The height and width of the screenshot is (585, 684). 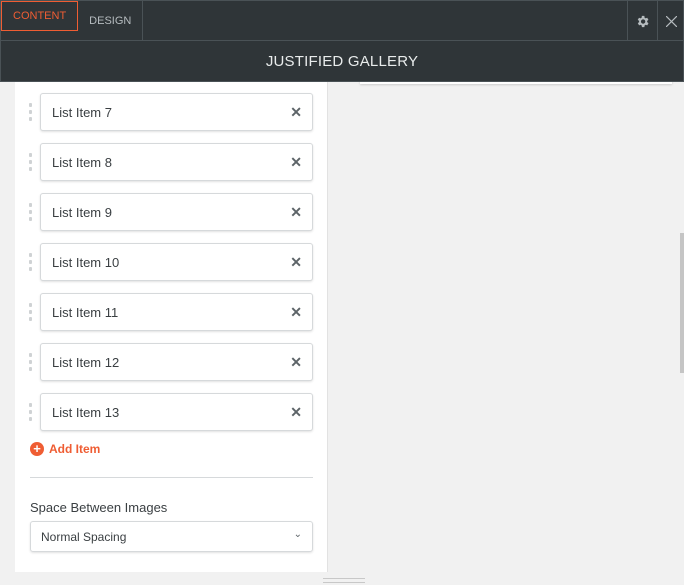 What do you see at coordinates (176, 212) in the screenshot?
I see `list-item: List Item 9 ✕` at bounding box center [176, 212].